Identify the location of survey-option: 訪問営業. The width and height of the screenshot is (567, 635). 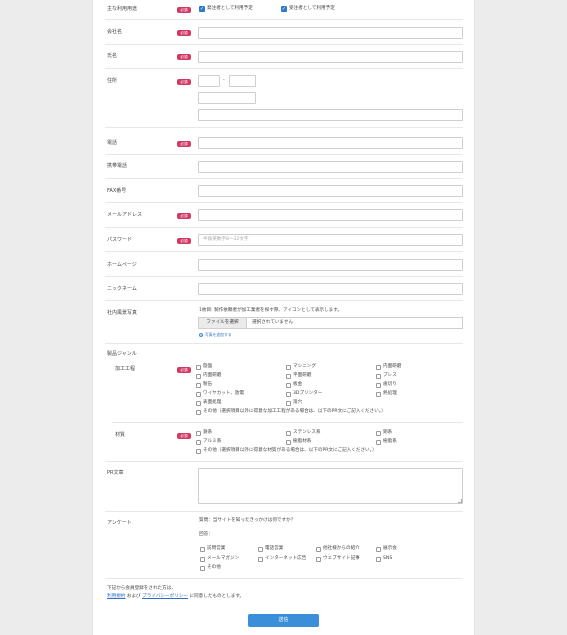
(216, 548).